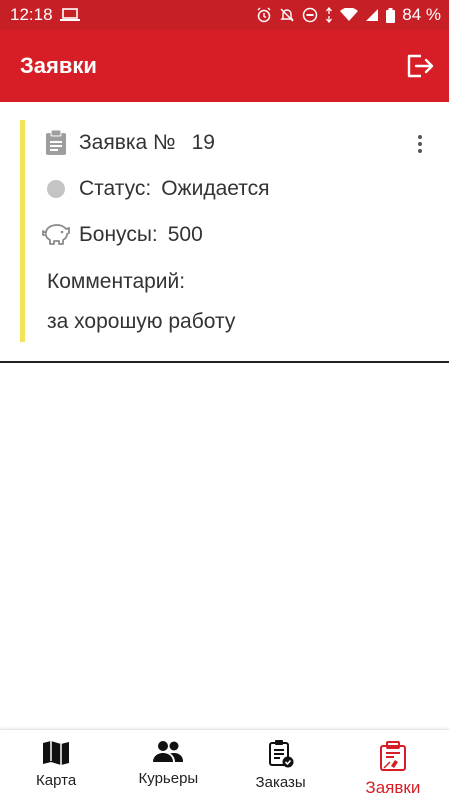  Describe the element at coordinates (281, 754) in the screenshot. I see `orders-checklist-icon` at that location.